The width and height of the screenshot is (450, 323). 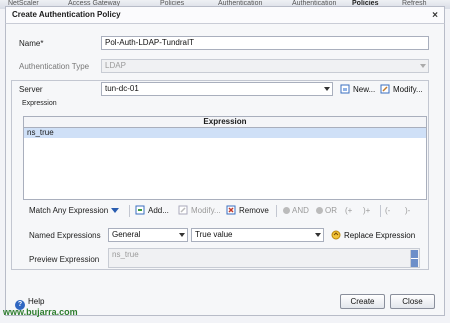 I want to click on auth-type-select: LDAP, so click(x=265, y=66).